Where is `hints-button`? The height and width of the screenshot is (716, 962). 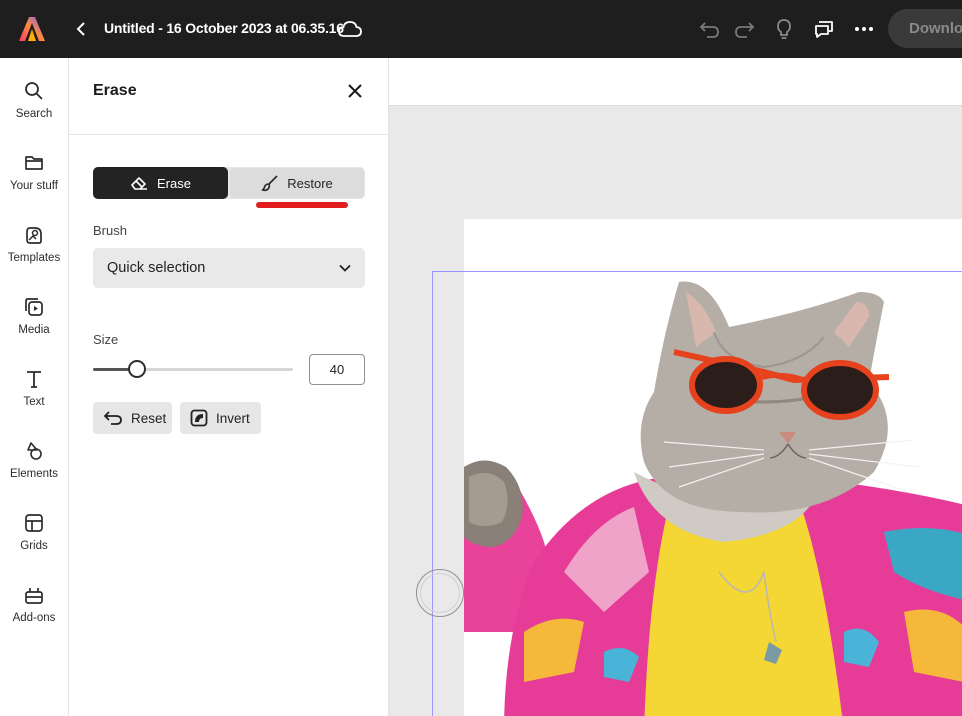
hints-button is located at coordinates (784, 29).